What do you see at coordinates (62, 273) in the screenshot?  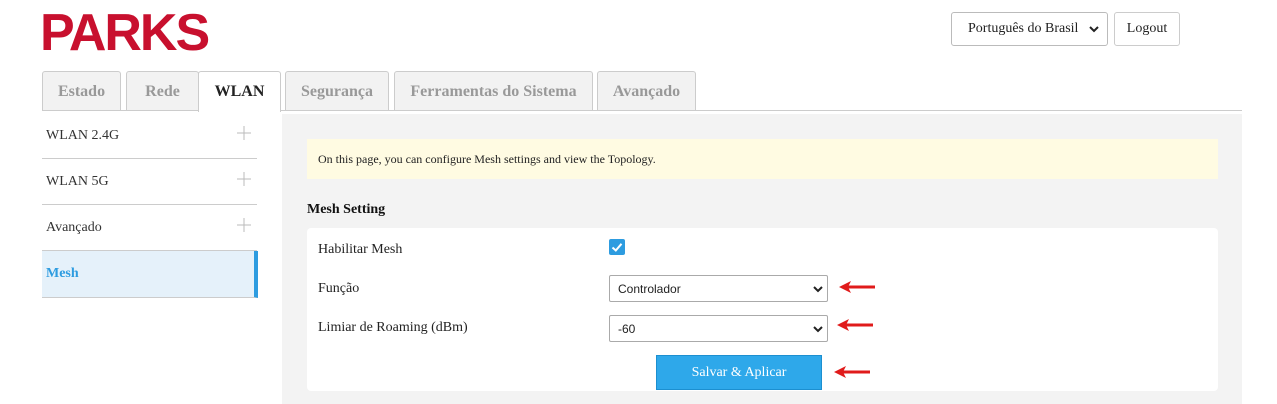 I see `sidebar-item-label: Mesh` at bounding box center [62, 273].